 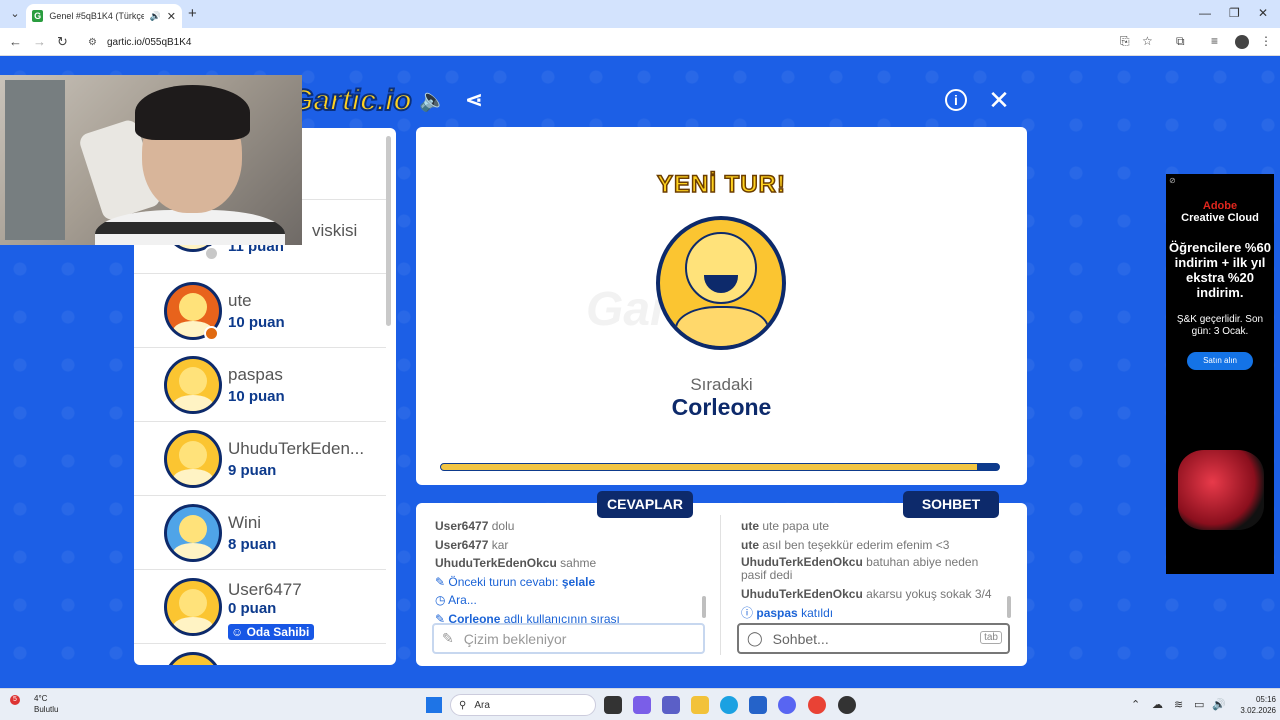 What do you see at coordinates (240, 300) in the screenshot?
I see `player-name: ute` at bounding box center [240, 300].